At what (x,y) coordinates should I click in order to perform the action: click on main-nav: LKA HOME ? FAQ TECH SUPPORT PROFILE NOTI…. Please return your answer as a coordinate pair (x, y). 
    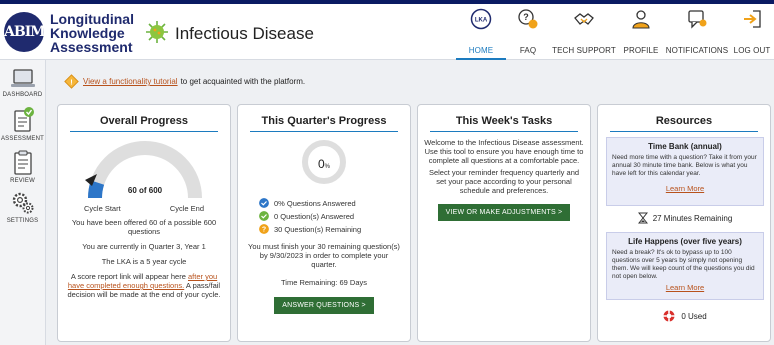
    Looking at the image, I should click on (615, 32).